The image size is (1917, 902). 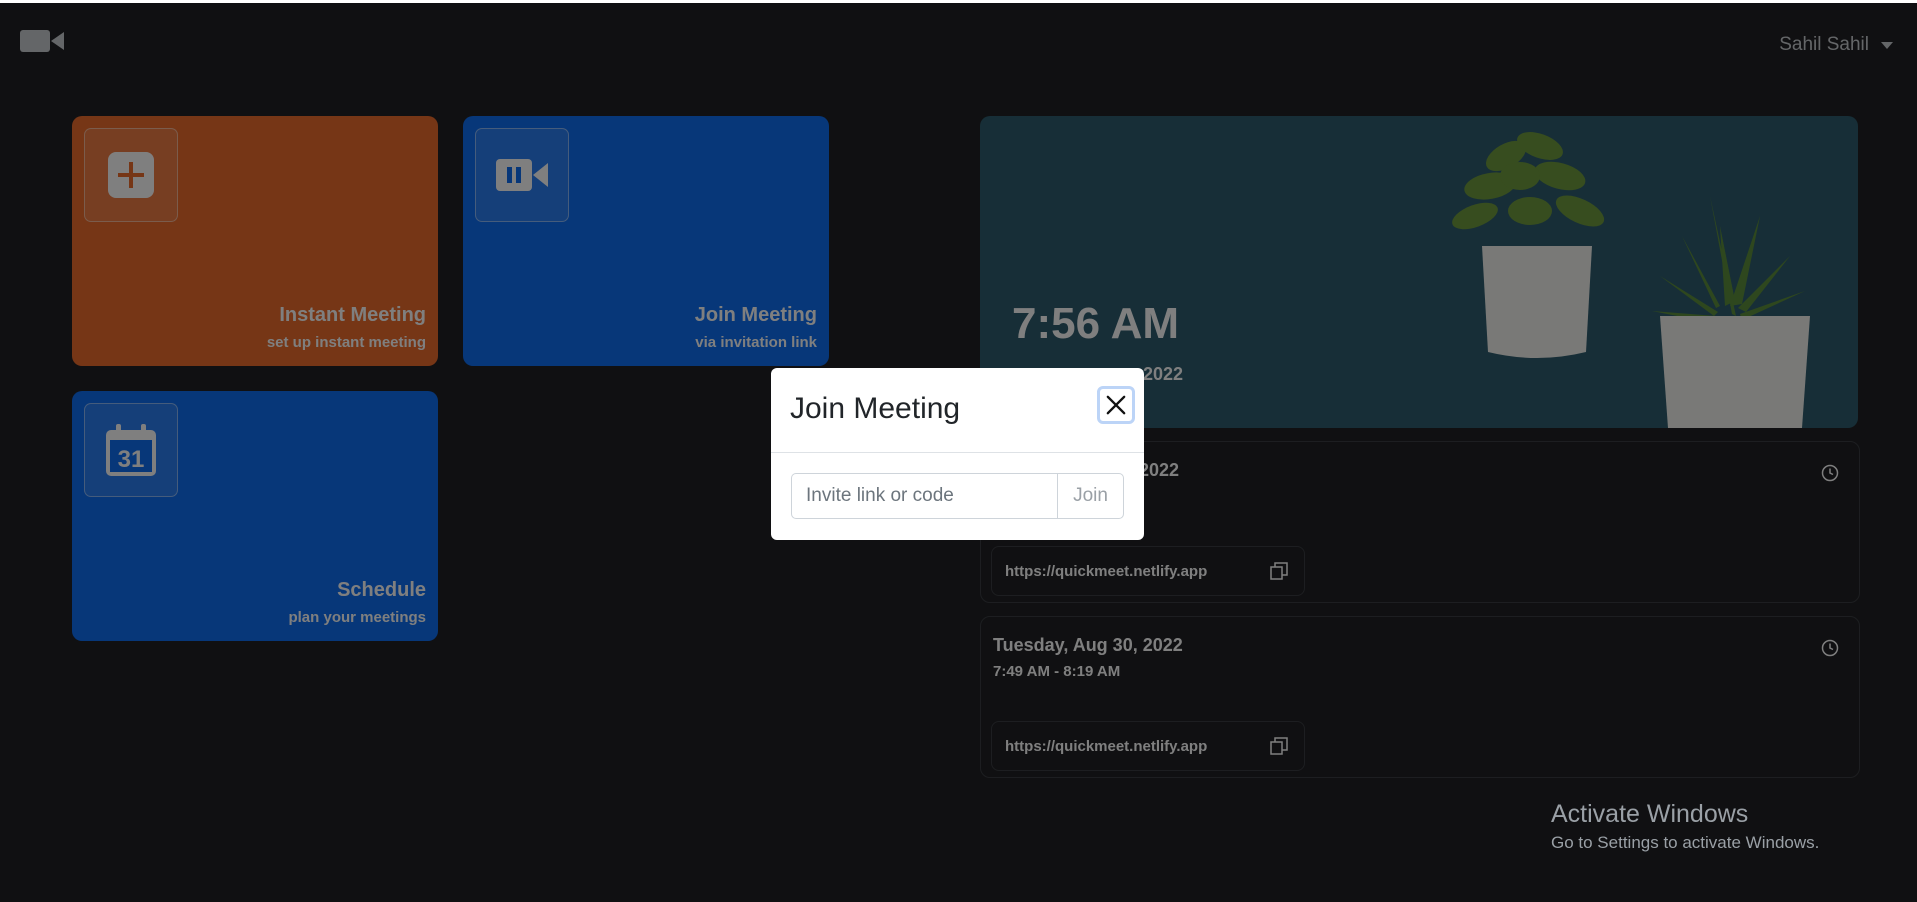 What do you see at coordinates (1650, 814) in the screenshot?
I see `watermark-title: Activate Windows` at bounding box center [1650, 814].